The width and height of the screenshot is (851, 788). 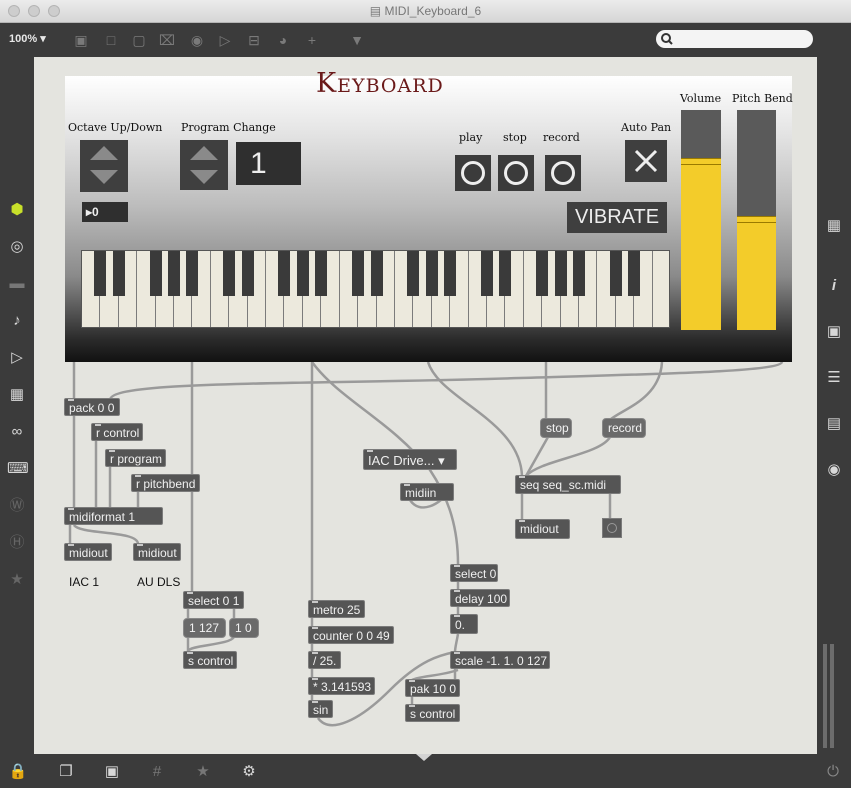 What do you see at coordinates (268, 163) in the screenshot?
I see `program-number-box: 1` at bounding box center [268, 163].